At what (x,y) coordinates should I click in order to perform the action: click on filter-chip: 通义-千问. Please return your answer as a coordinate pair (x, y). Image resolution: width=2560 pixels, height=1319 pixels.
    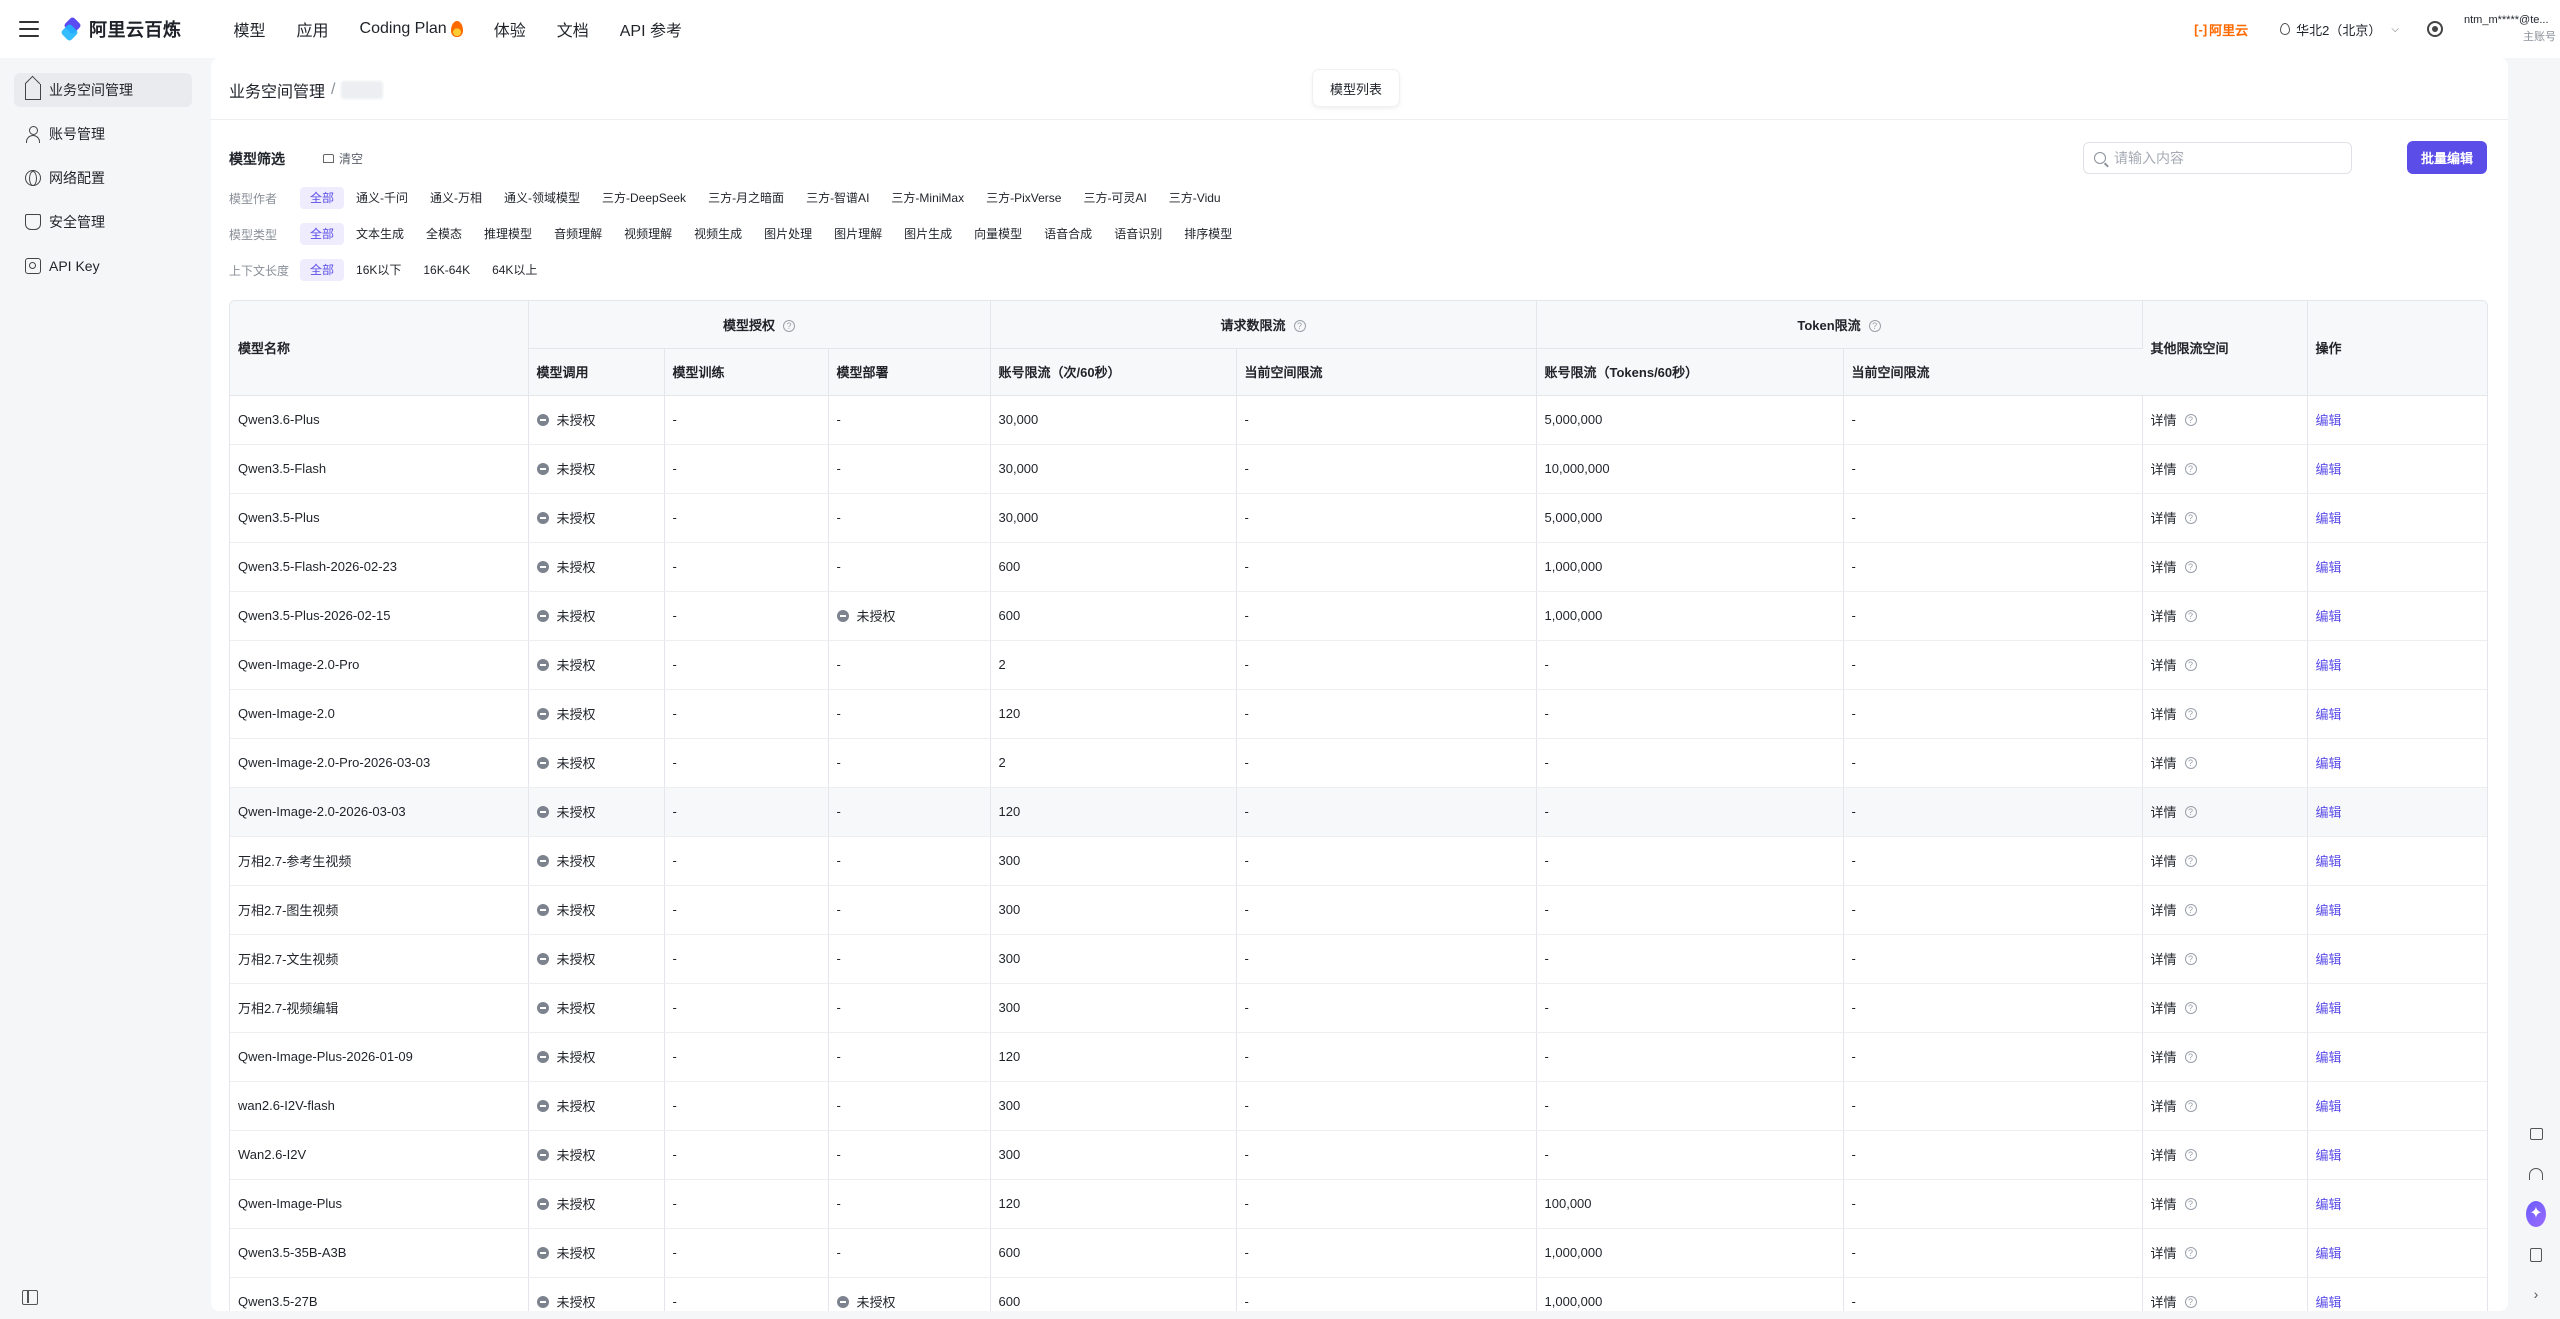
    Looking at the image, I should click on (382, 198).